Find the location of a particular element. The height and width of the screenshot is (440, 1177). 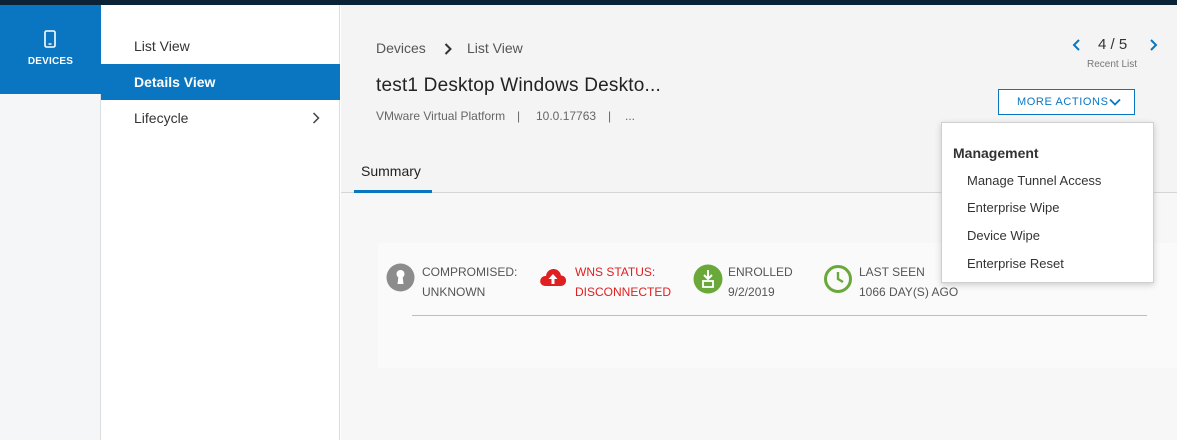

tab-summary: Summary is located at coordinates (393, 173).